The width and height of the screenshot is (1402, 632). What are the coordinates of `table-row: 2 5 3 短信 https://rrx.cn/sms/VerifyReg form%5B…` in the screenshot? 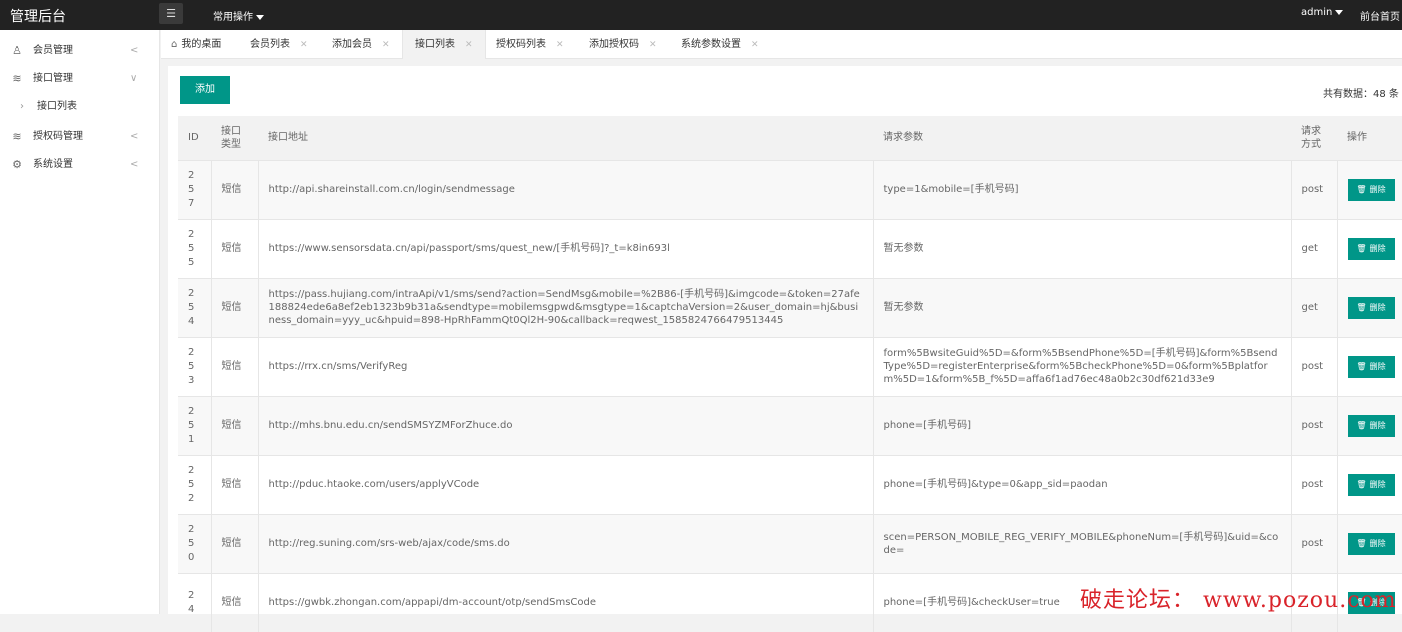 It's located at (790, 366).